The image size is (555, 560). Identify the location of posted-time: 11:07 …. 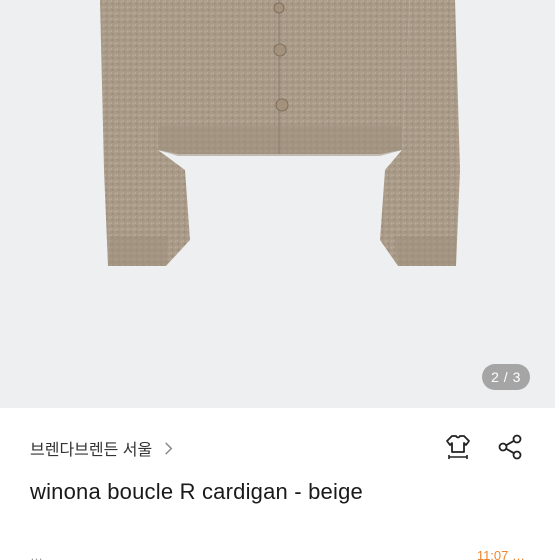
(500, 554).